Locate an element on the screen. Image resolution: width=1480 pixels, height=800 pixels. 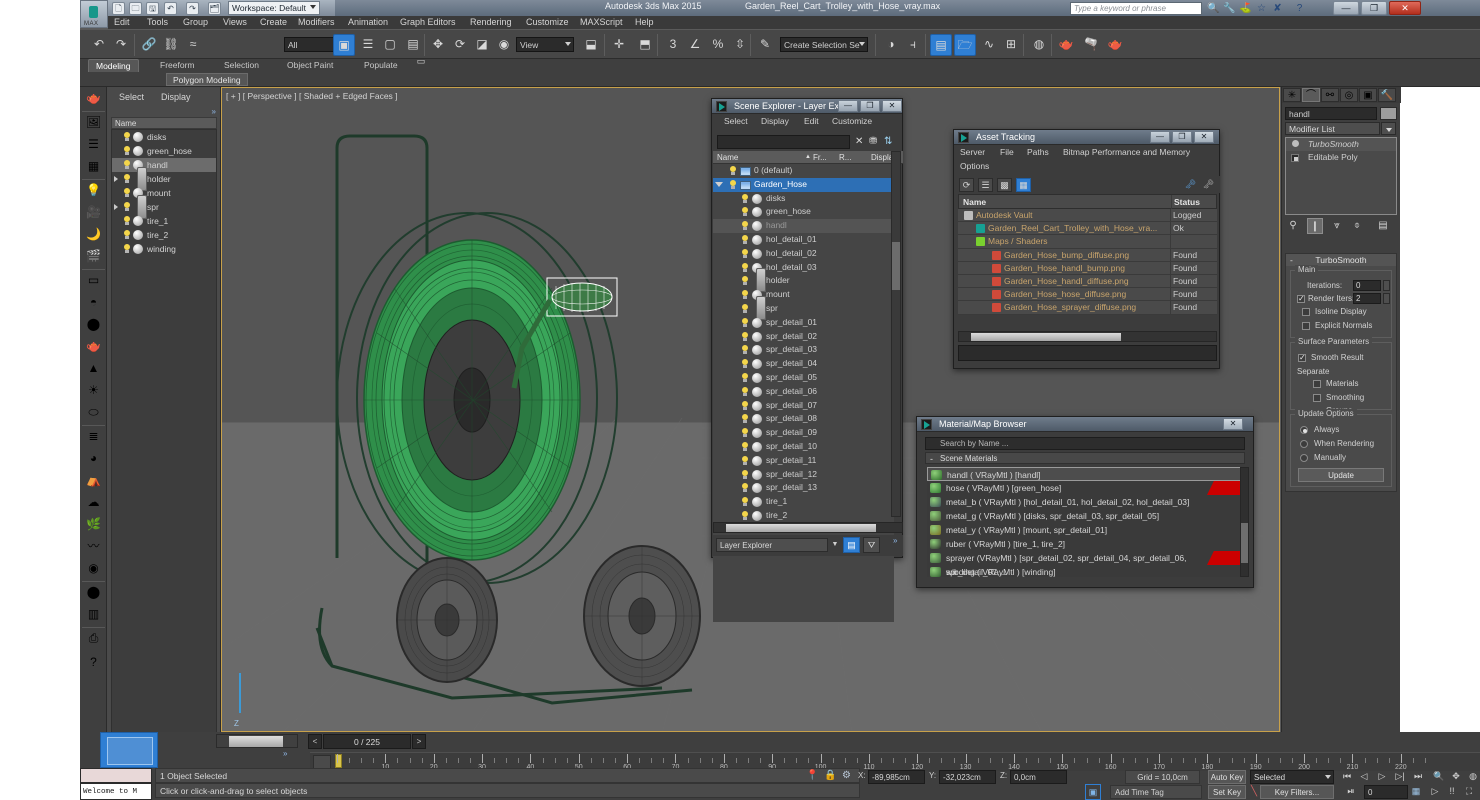
select-and-place-icon: ◉ is located at coordinates (504, 45).